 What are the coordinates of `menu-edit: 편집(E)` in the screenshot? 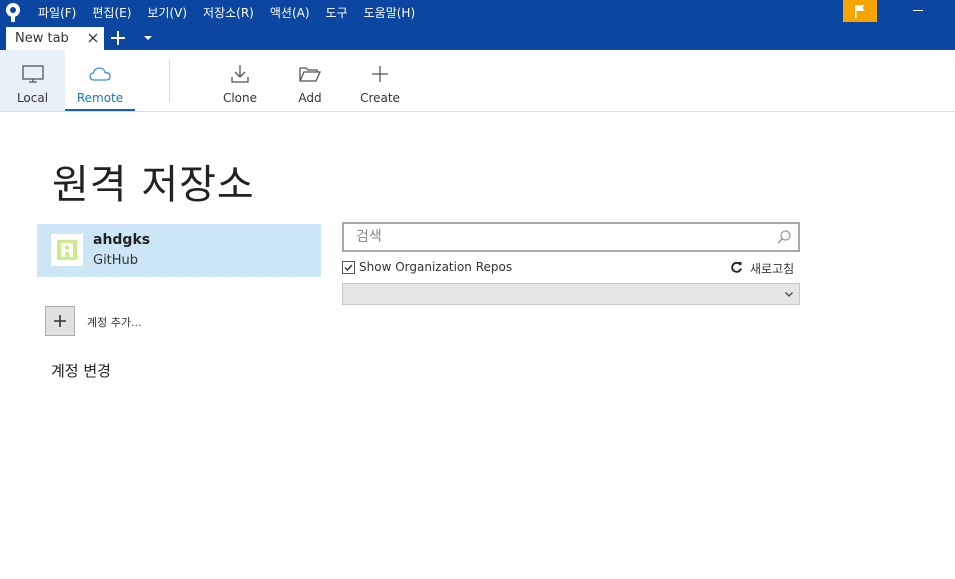 It's located at (111, 12).